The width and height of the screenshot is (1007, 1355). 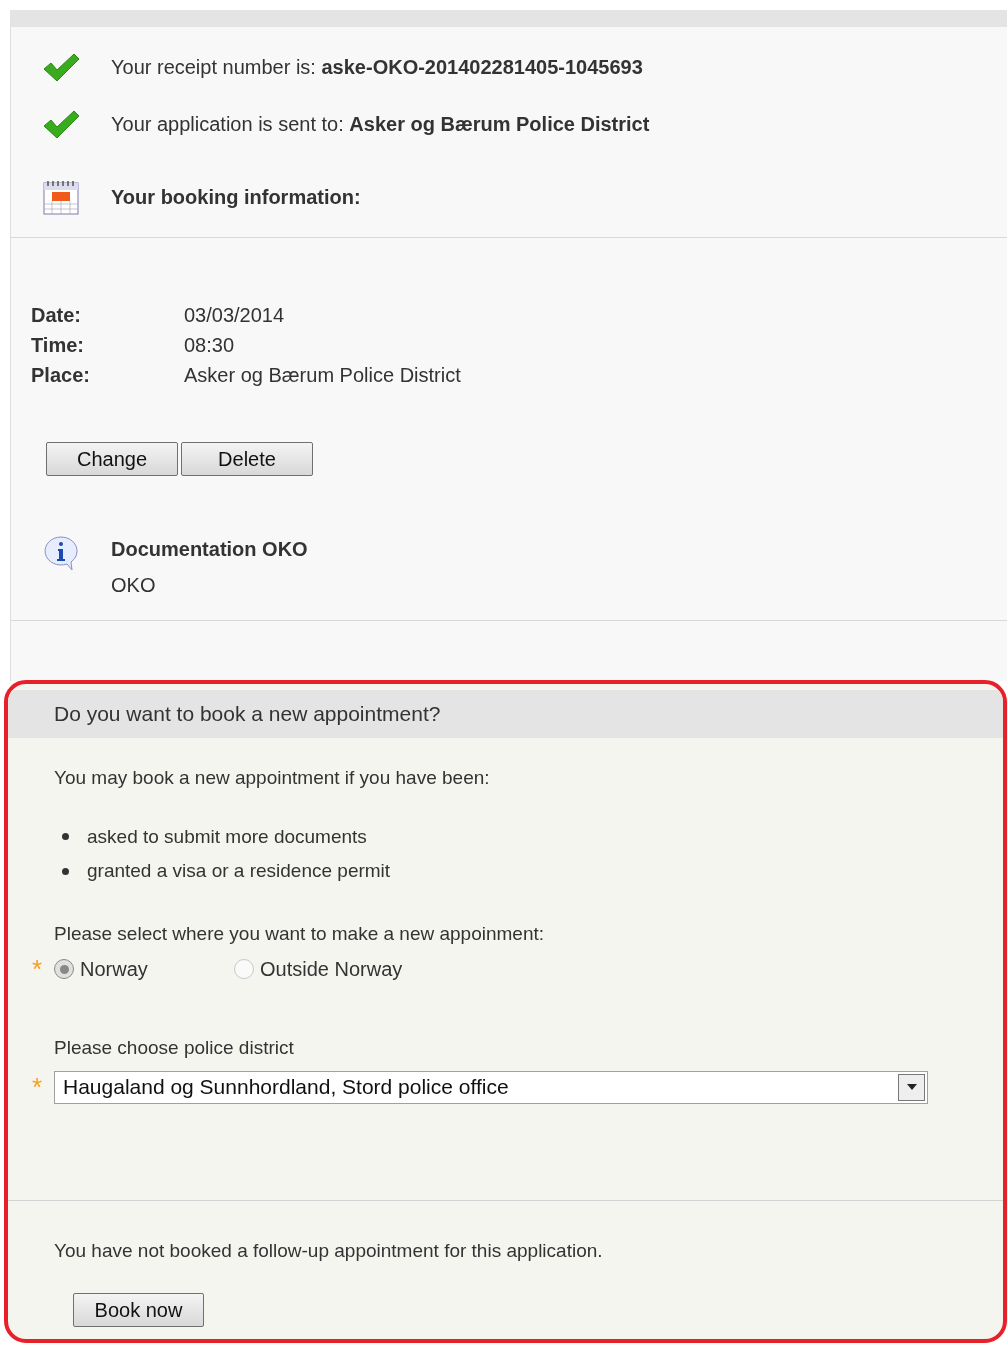 I want to click on location-radio: Norway, so click(x=144, y=969).